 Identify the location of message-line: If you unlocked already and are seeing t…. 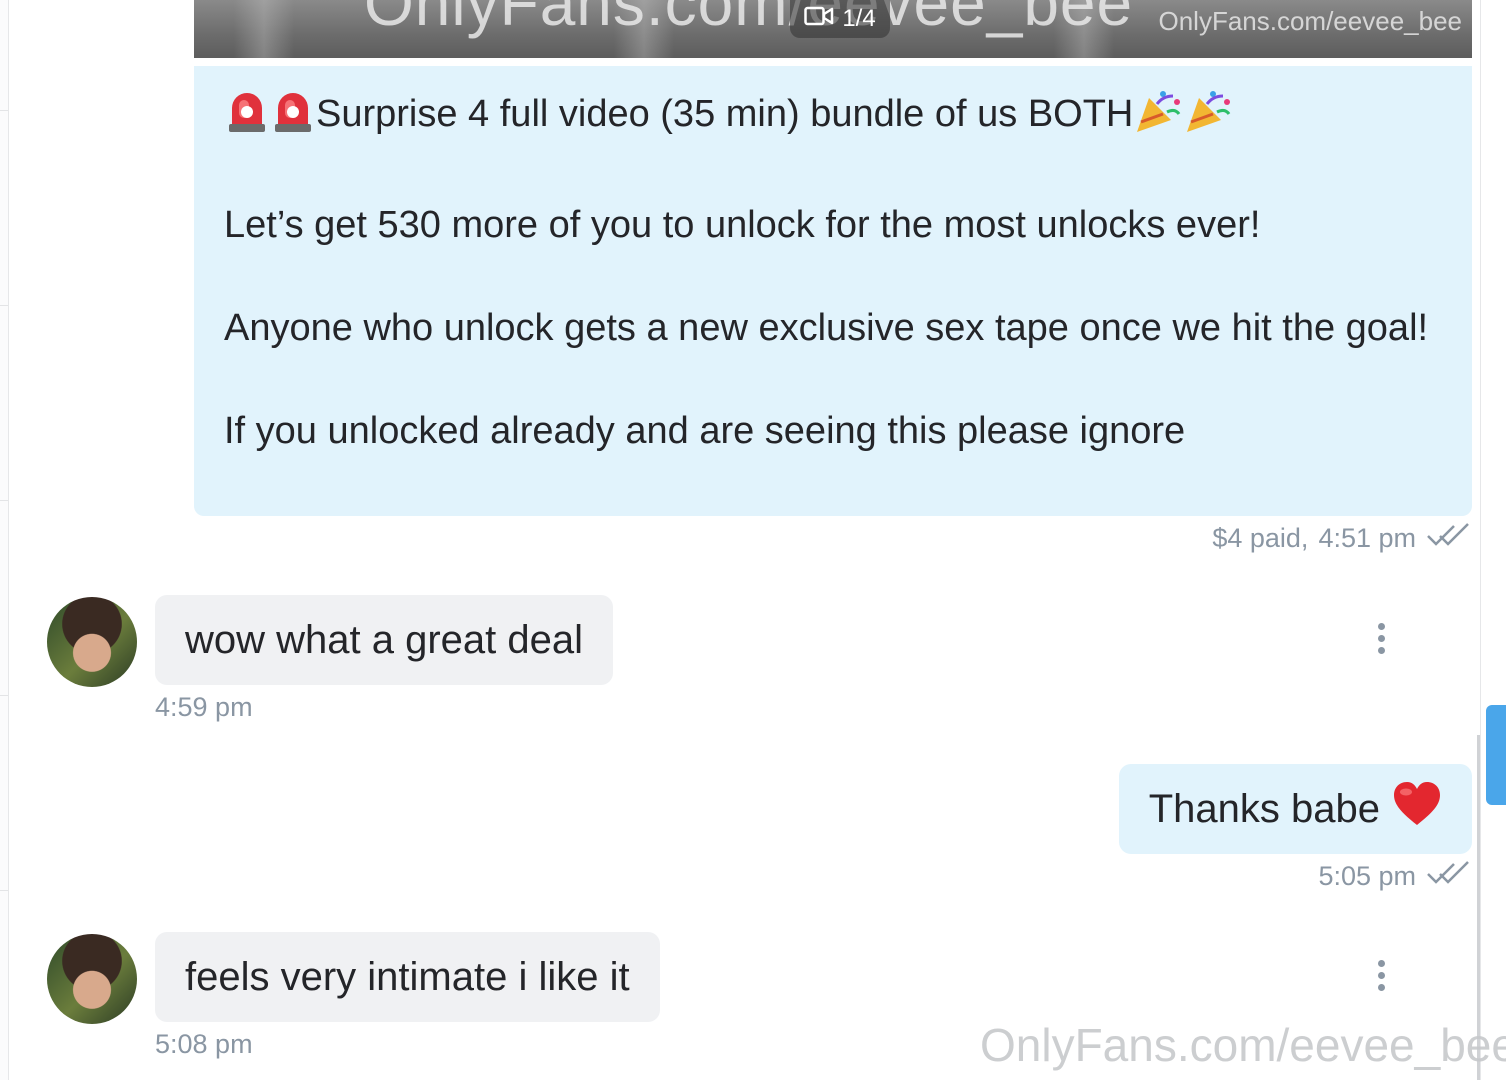
(705, 431).